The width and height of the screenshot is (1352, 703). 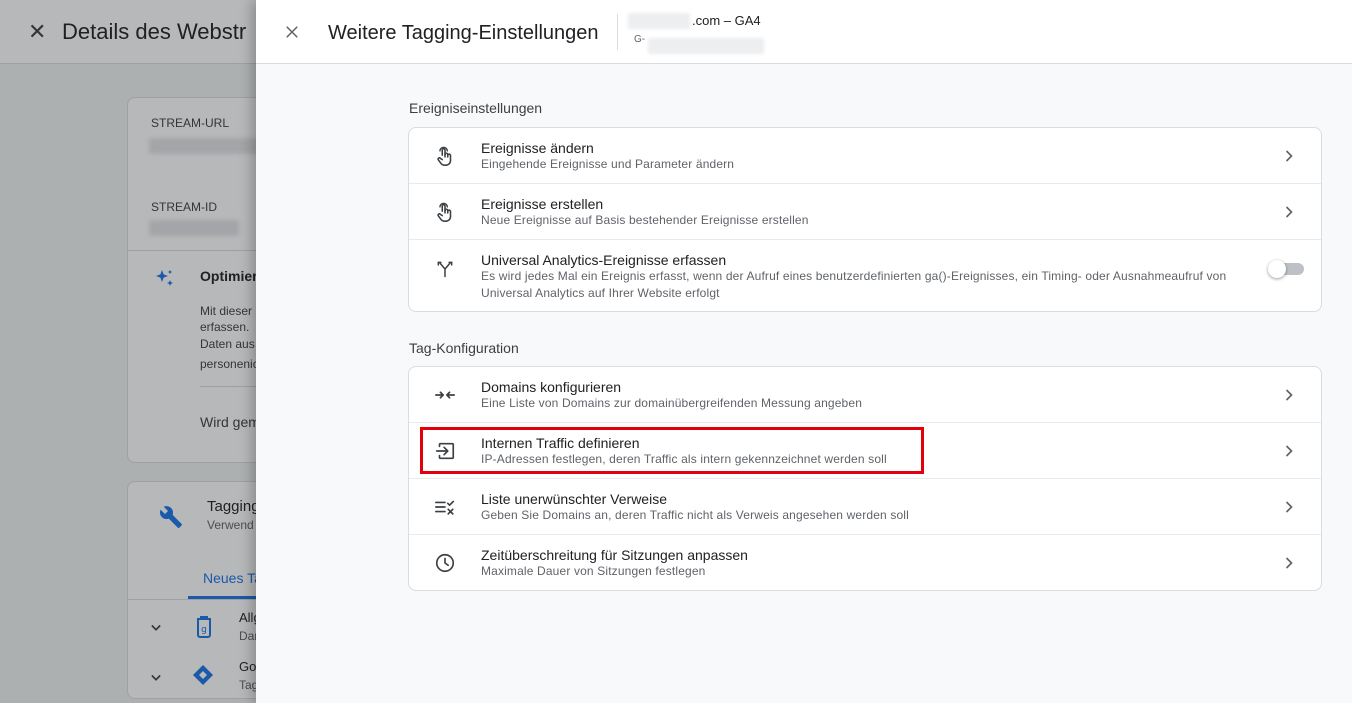 What do you see at coordinates (659, 21) in the screenshot?
I see `redacted-domain` at bounding box center [659, 21].